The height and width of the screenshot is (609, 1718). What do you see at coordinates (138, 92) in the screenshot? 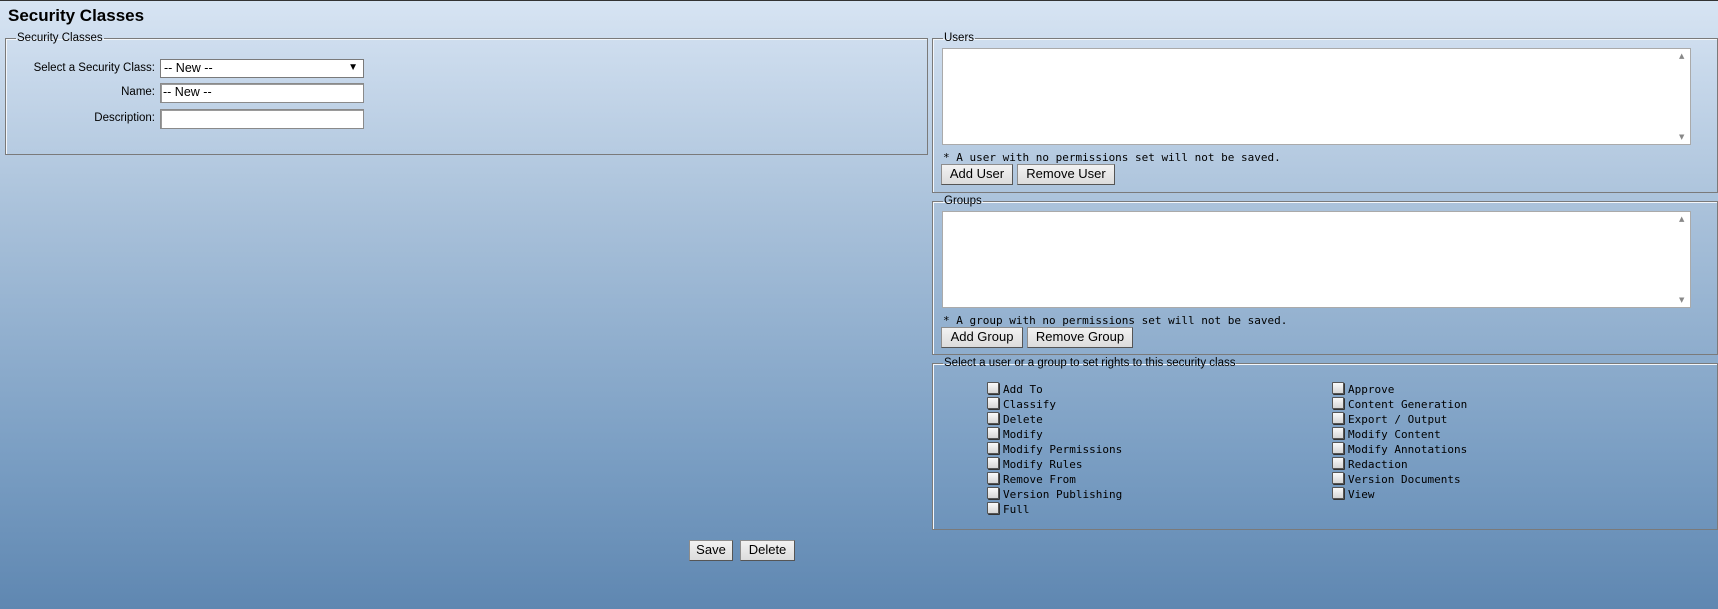
I see `name-label: Name:` at bounding box center [138, 92].